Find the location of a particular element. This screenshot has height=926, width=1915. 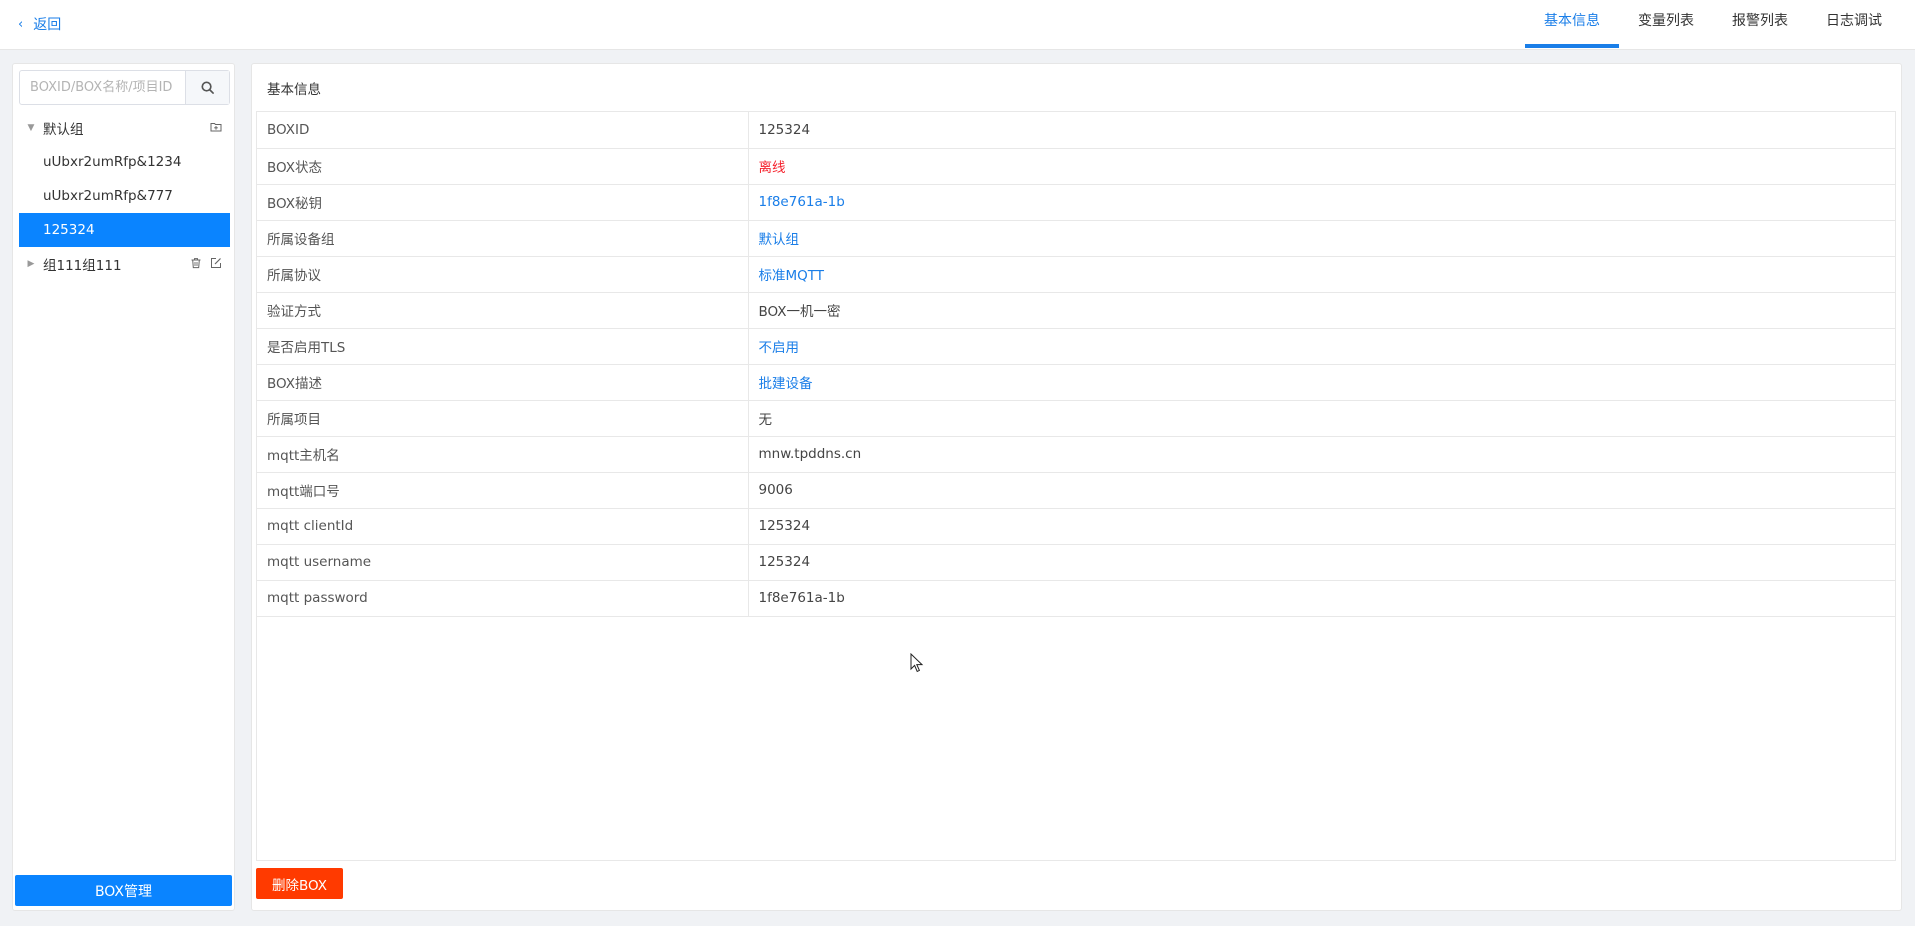

back-label: 返回 is located at coordinates (47, 25).